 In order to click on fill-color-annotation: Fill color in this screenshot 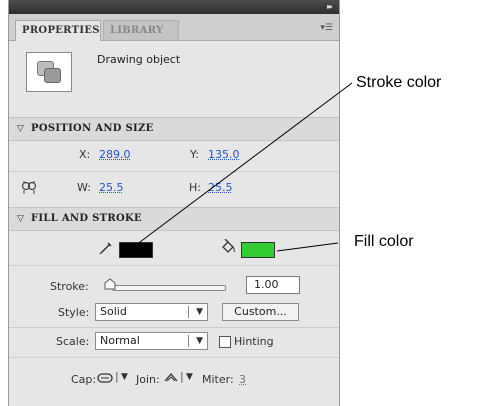, I will do `click(384, 241)`.